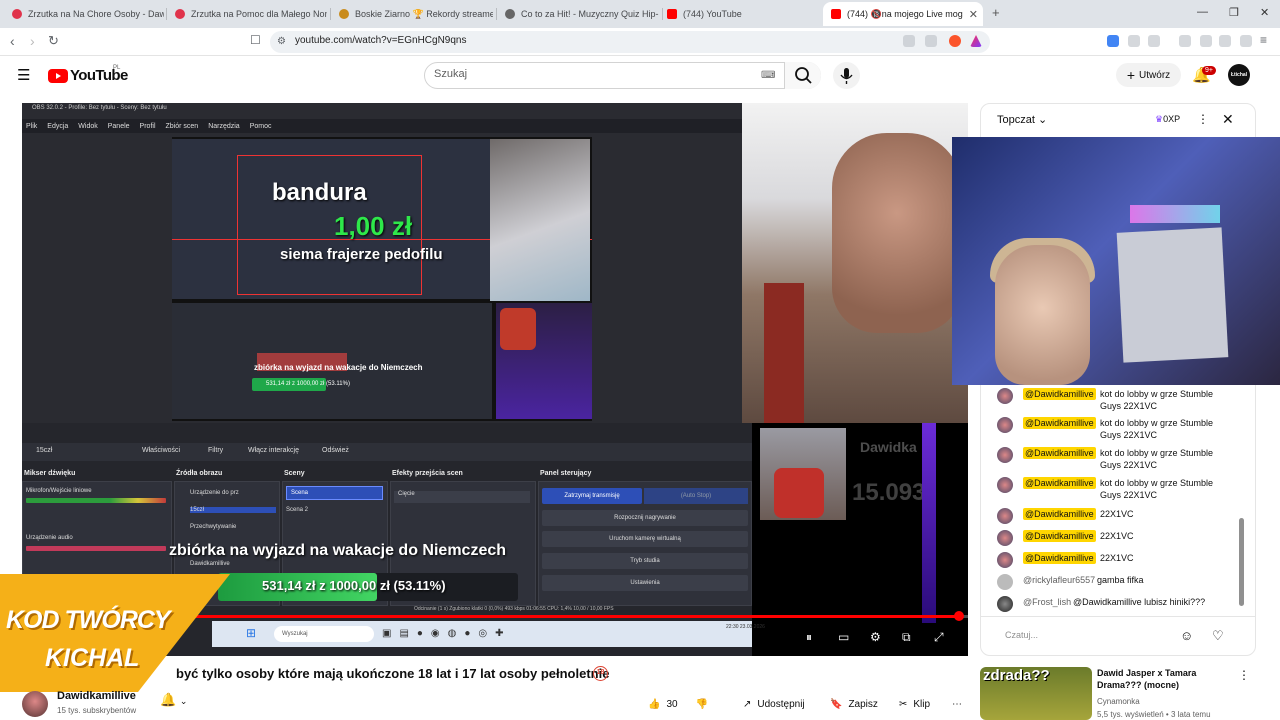 This screenshot has height=720, width=1280. I want to click on translate-icon, so click(1113, 41).